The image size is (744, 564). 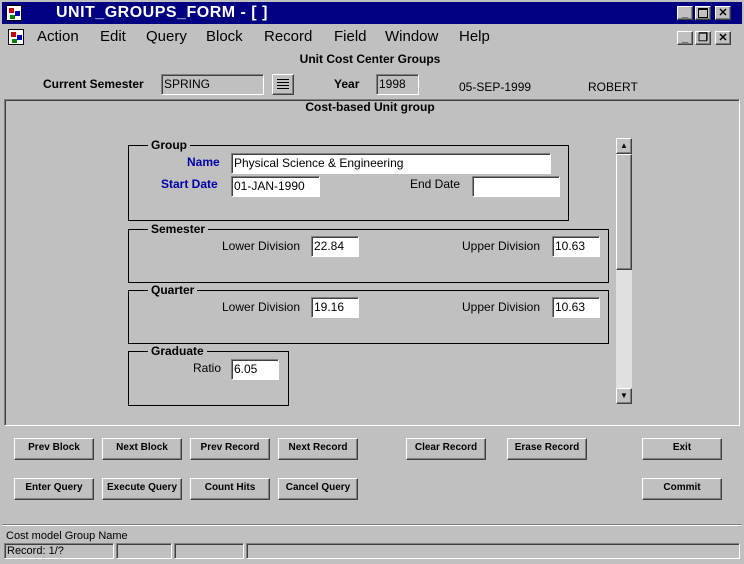 What do you see at coordinates (189, 184) in the screenshot?
I see `start-date-label: Start Date` at bounding box center [189, 184].